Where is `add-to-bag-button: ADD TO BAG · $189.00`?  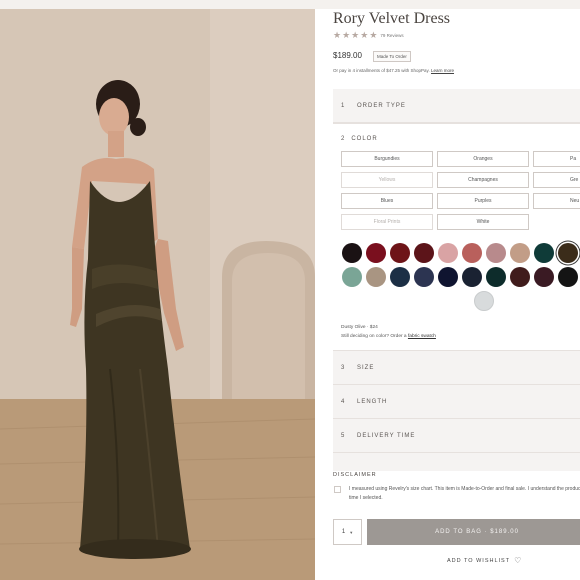 add-to-bag-button: ADD TO BAG · $189.00 is located at coordinates (473, 532).